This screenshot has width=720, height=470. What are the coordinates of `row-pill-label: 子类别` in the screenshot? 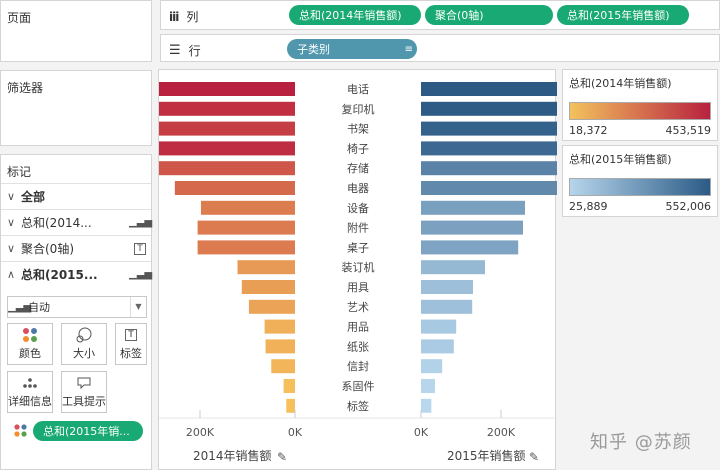 It's located at (313, 49).